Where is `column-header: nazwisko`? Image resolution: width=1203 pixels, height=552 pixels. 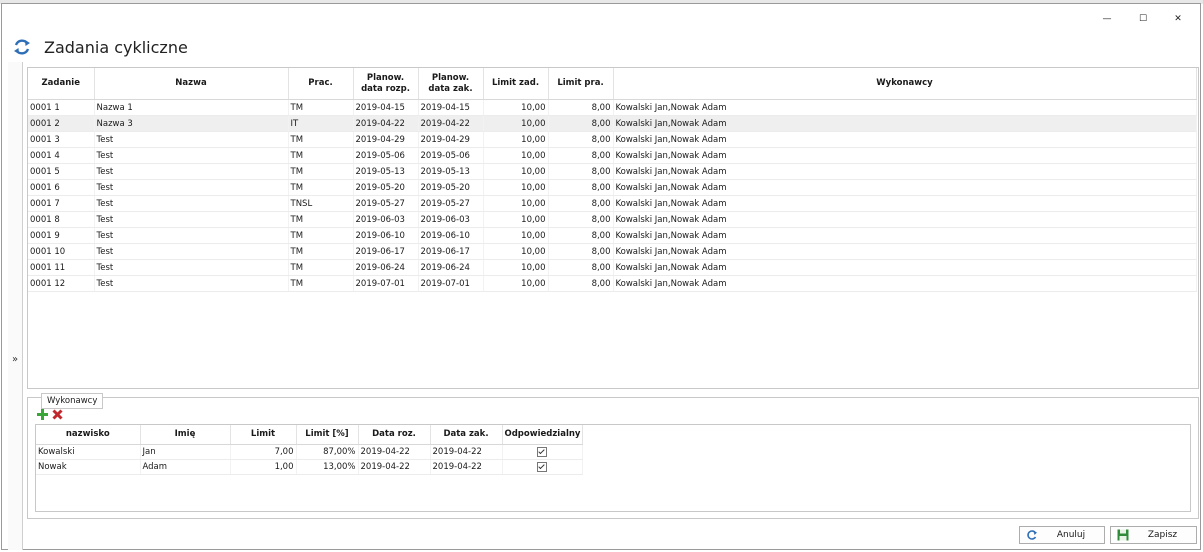 column-header: nazwisko is located at coordinates (88, 435).